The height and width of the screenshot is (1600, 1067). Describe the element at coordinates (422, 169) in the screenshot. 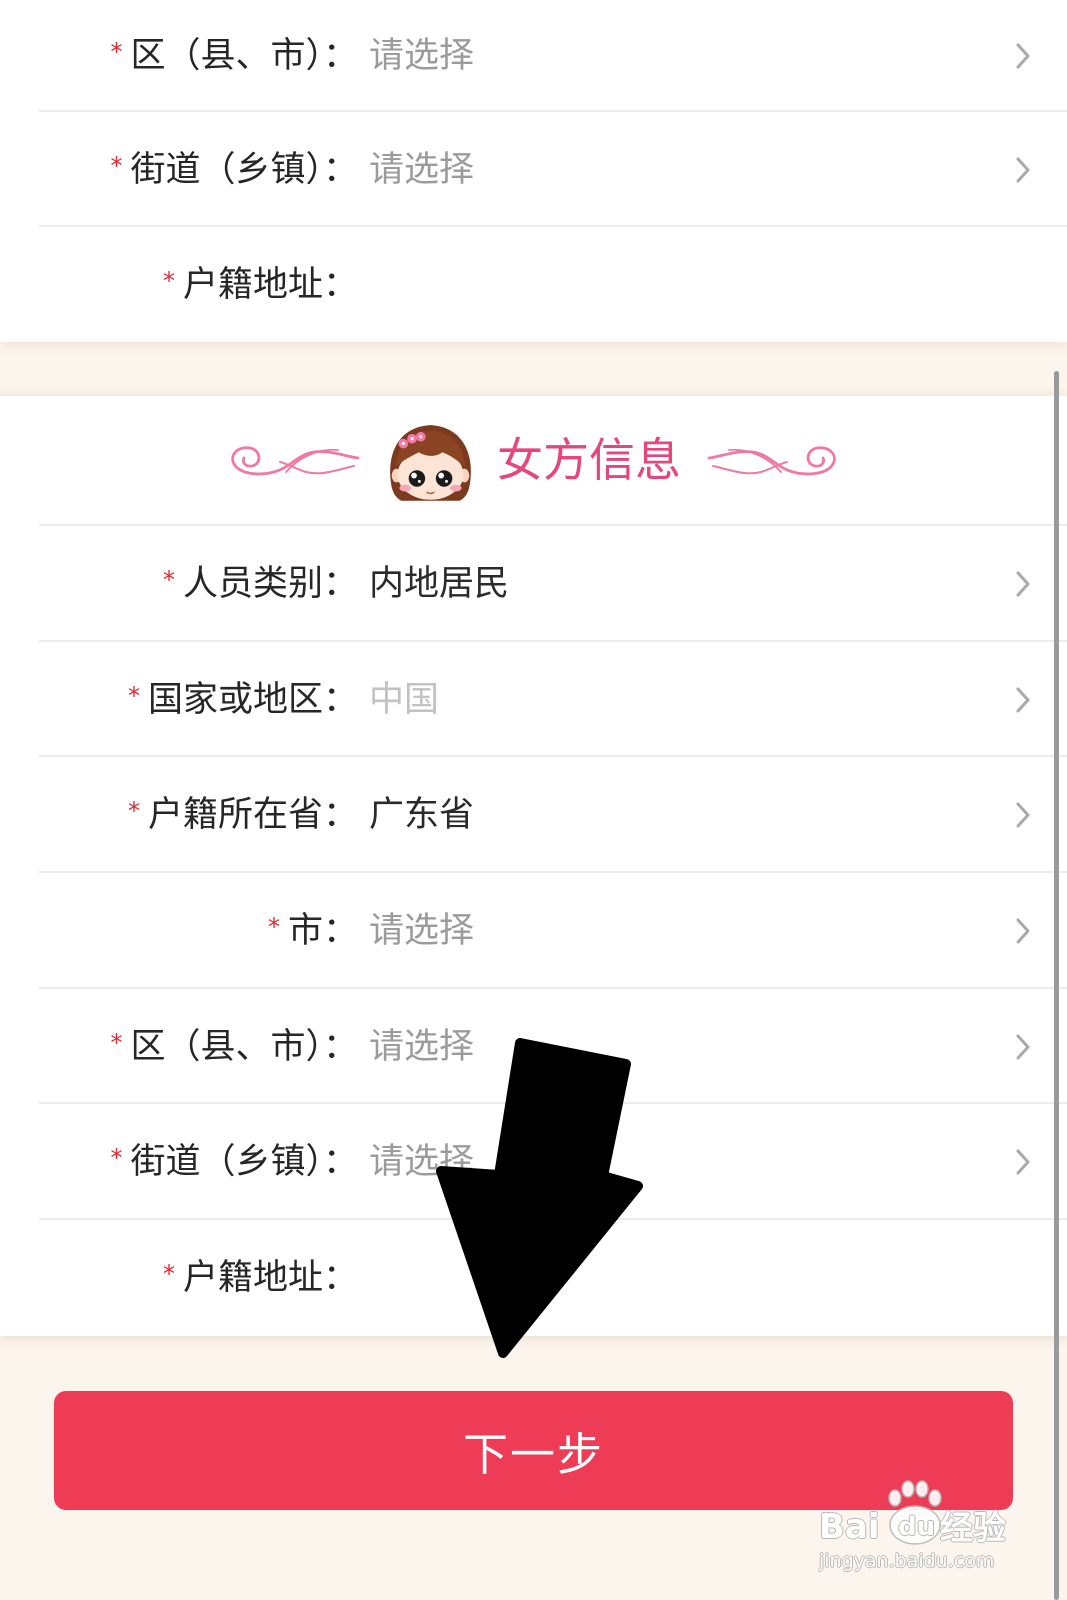

I see `street-placeholder: 请选择` at that location.